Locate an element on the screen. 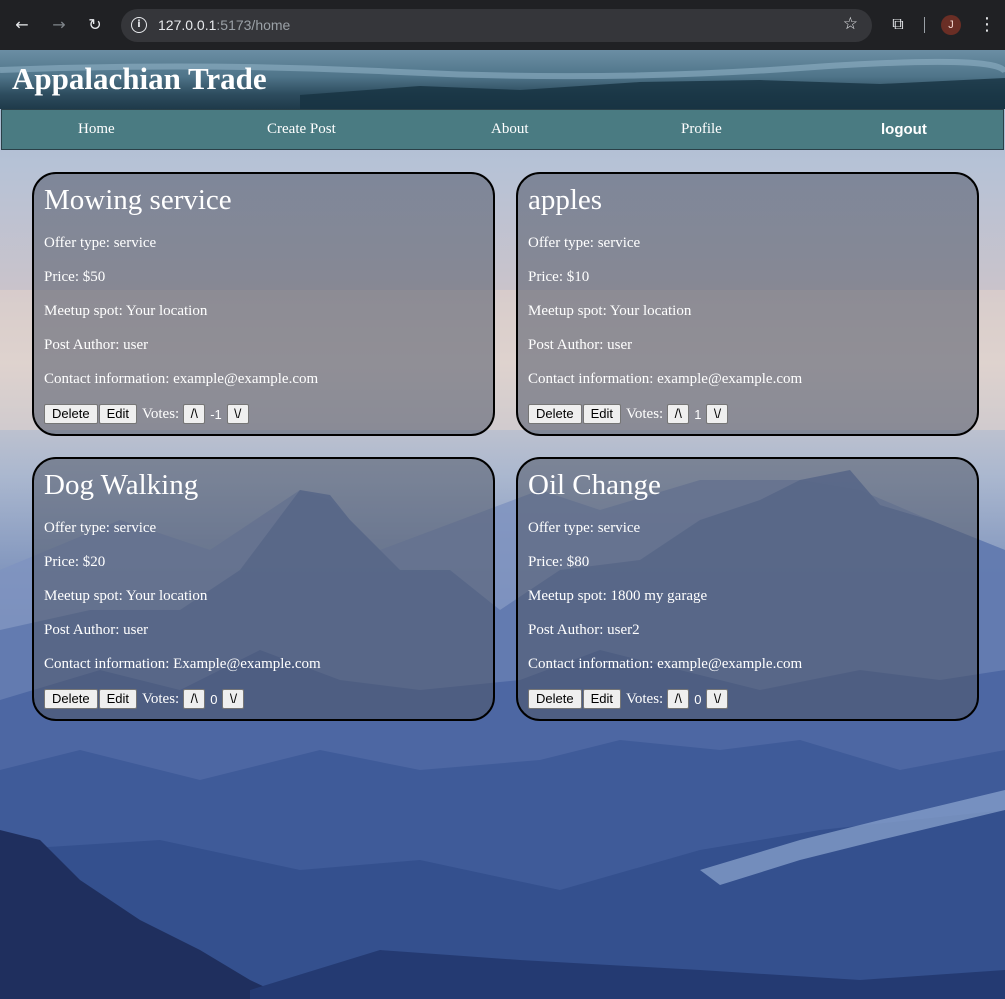 Image resolution: width=1005 pixels, height=999 pixels. back-icon: ← is located at coordinates (22, 25).